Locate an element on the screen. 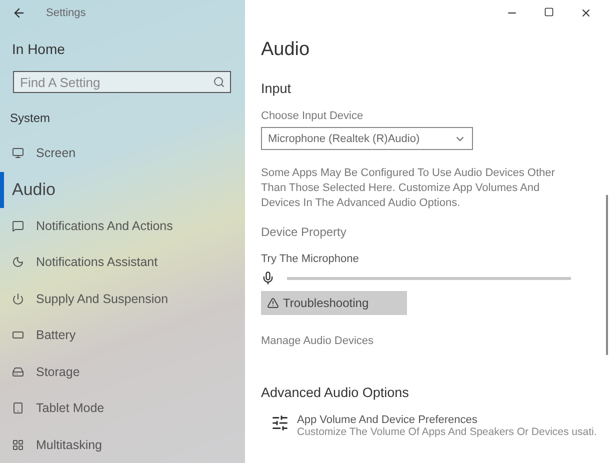 This screenshot has width=610, height=463. option-title: App Volume And Device Preferences is located at coordinates (447, 420).